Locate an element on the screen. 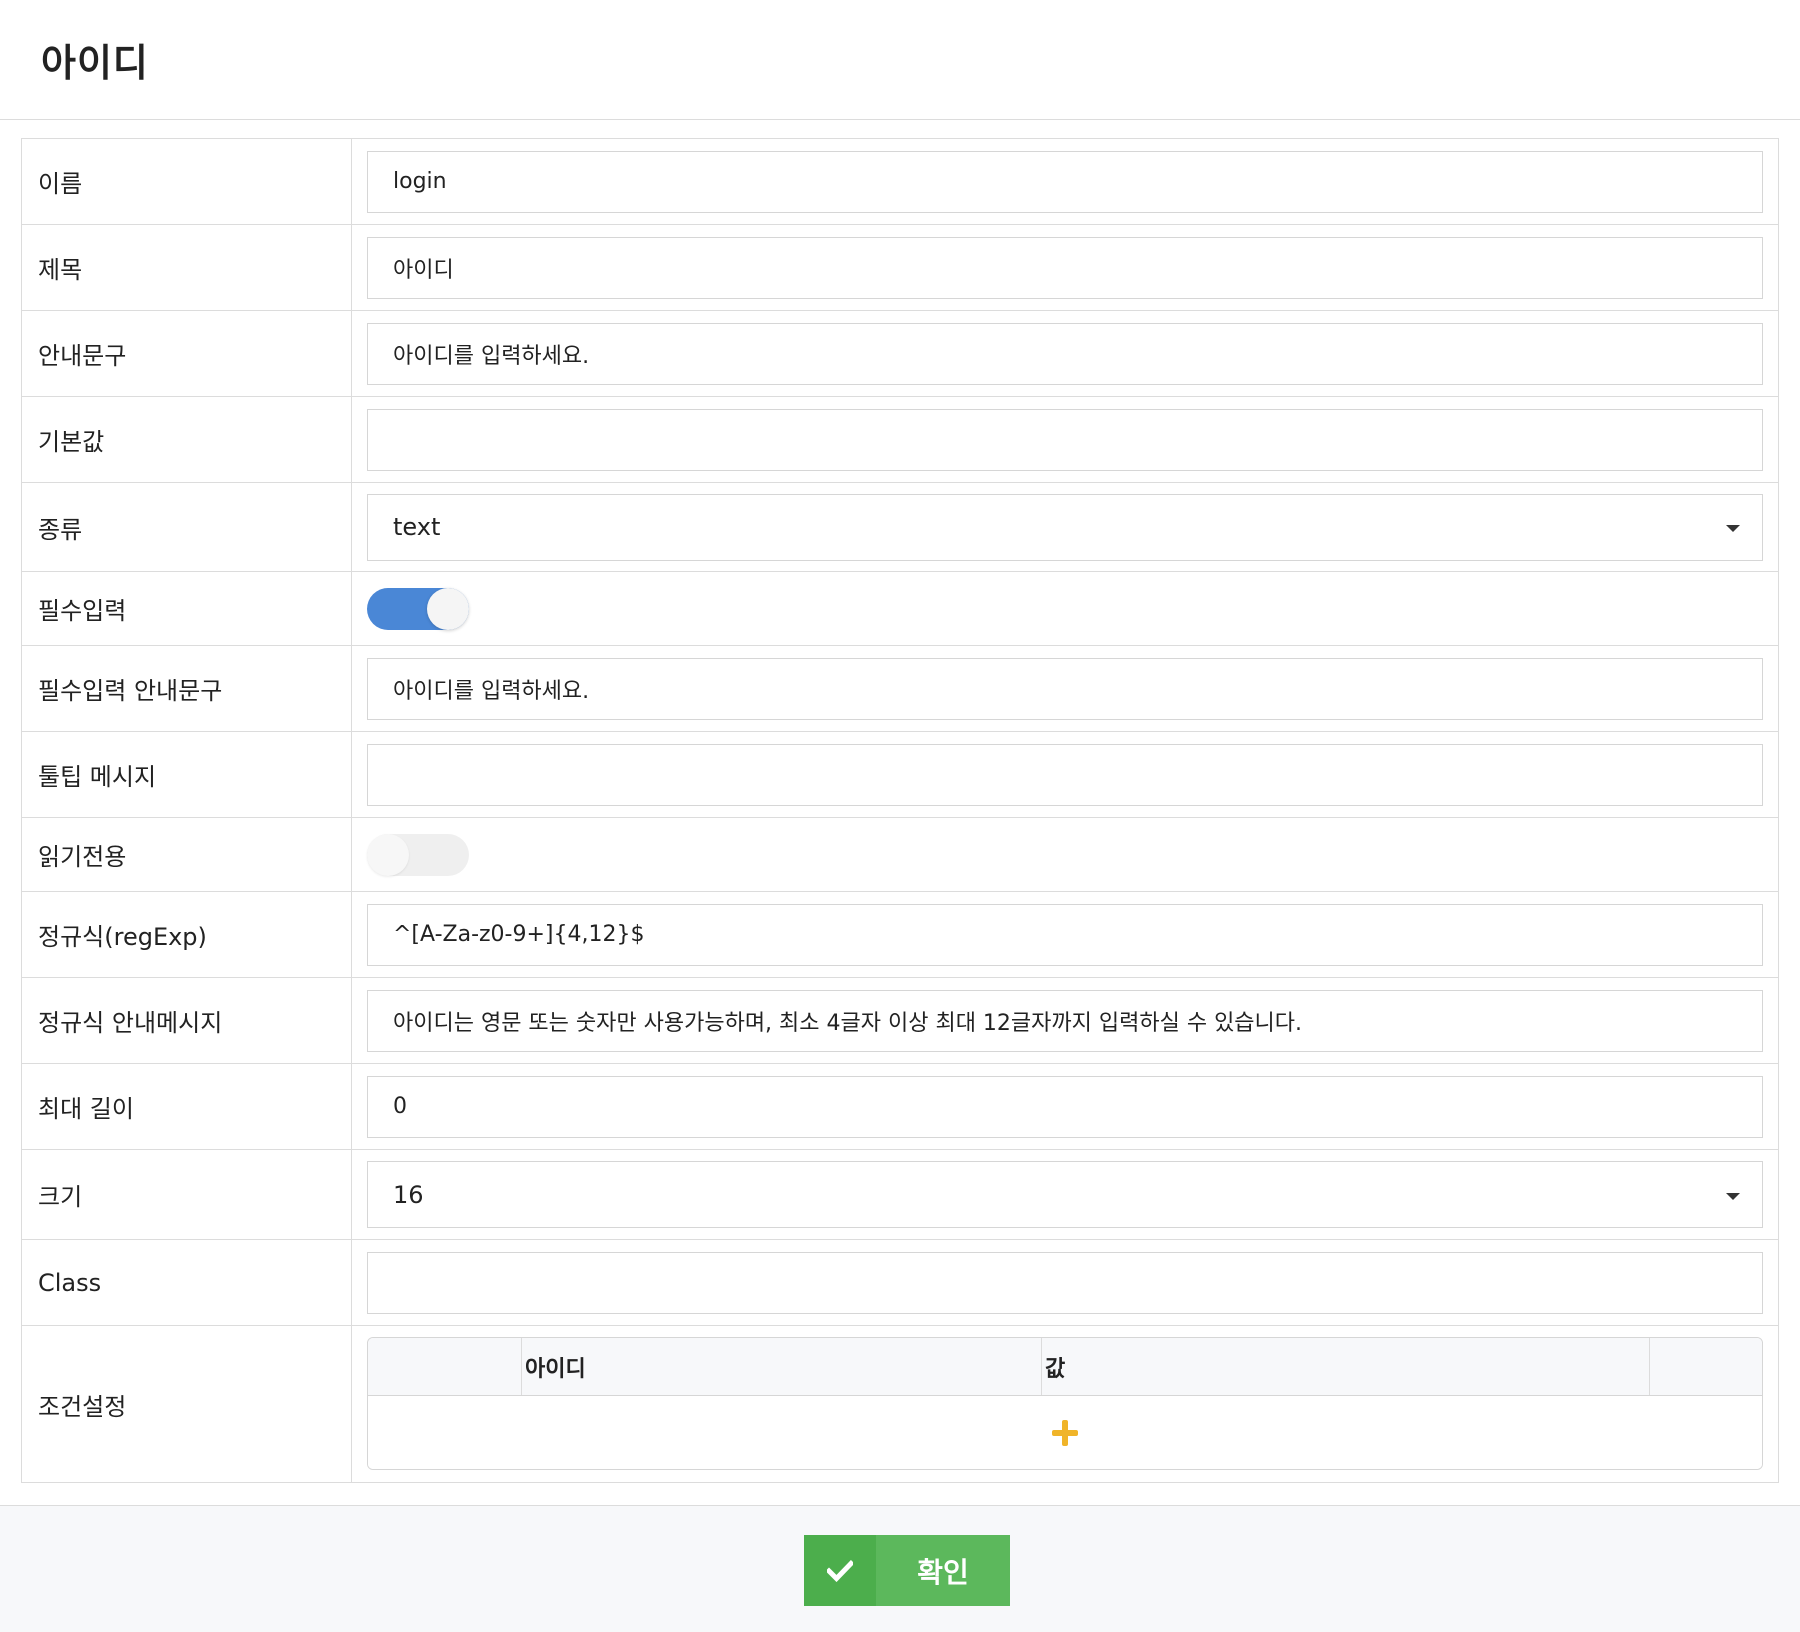 The image size is (1800, 1632). label-tooltip: 툴팁 메시지 is located at coordinates (186, 774).